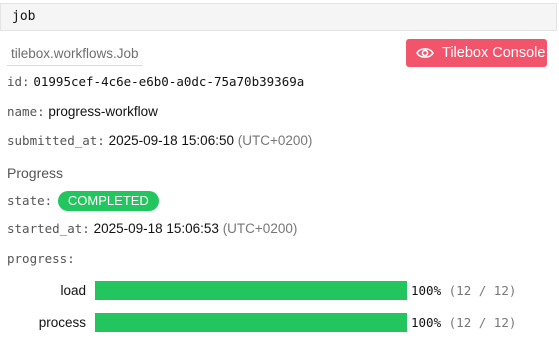 This screenshot has width=559, height=345. Describe the element at coordinates (275, 140) in the screenshot. I see `field-submitted-at-tz: (UTC+0200)` at that location.